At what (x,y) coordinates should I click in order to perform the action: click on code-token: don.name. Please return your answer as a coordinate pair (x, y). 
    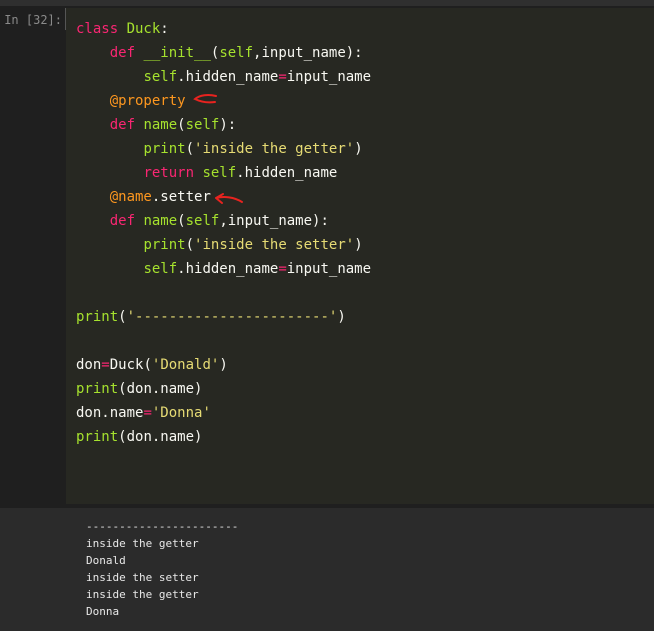
    Looking at the image, I should click on (110, 413).